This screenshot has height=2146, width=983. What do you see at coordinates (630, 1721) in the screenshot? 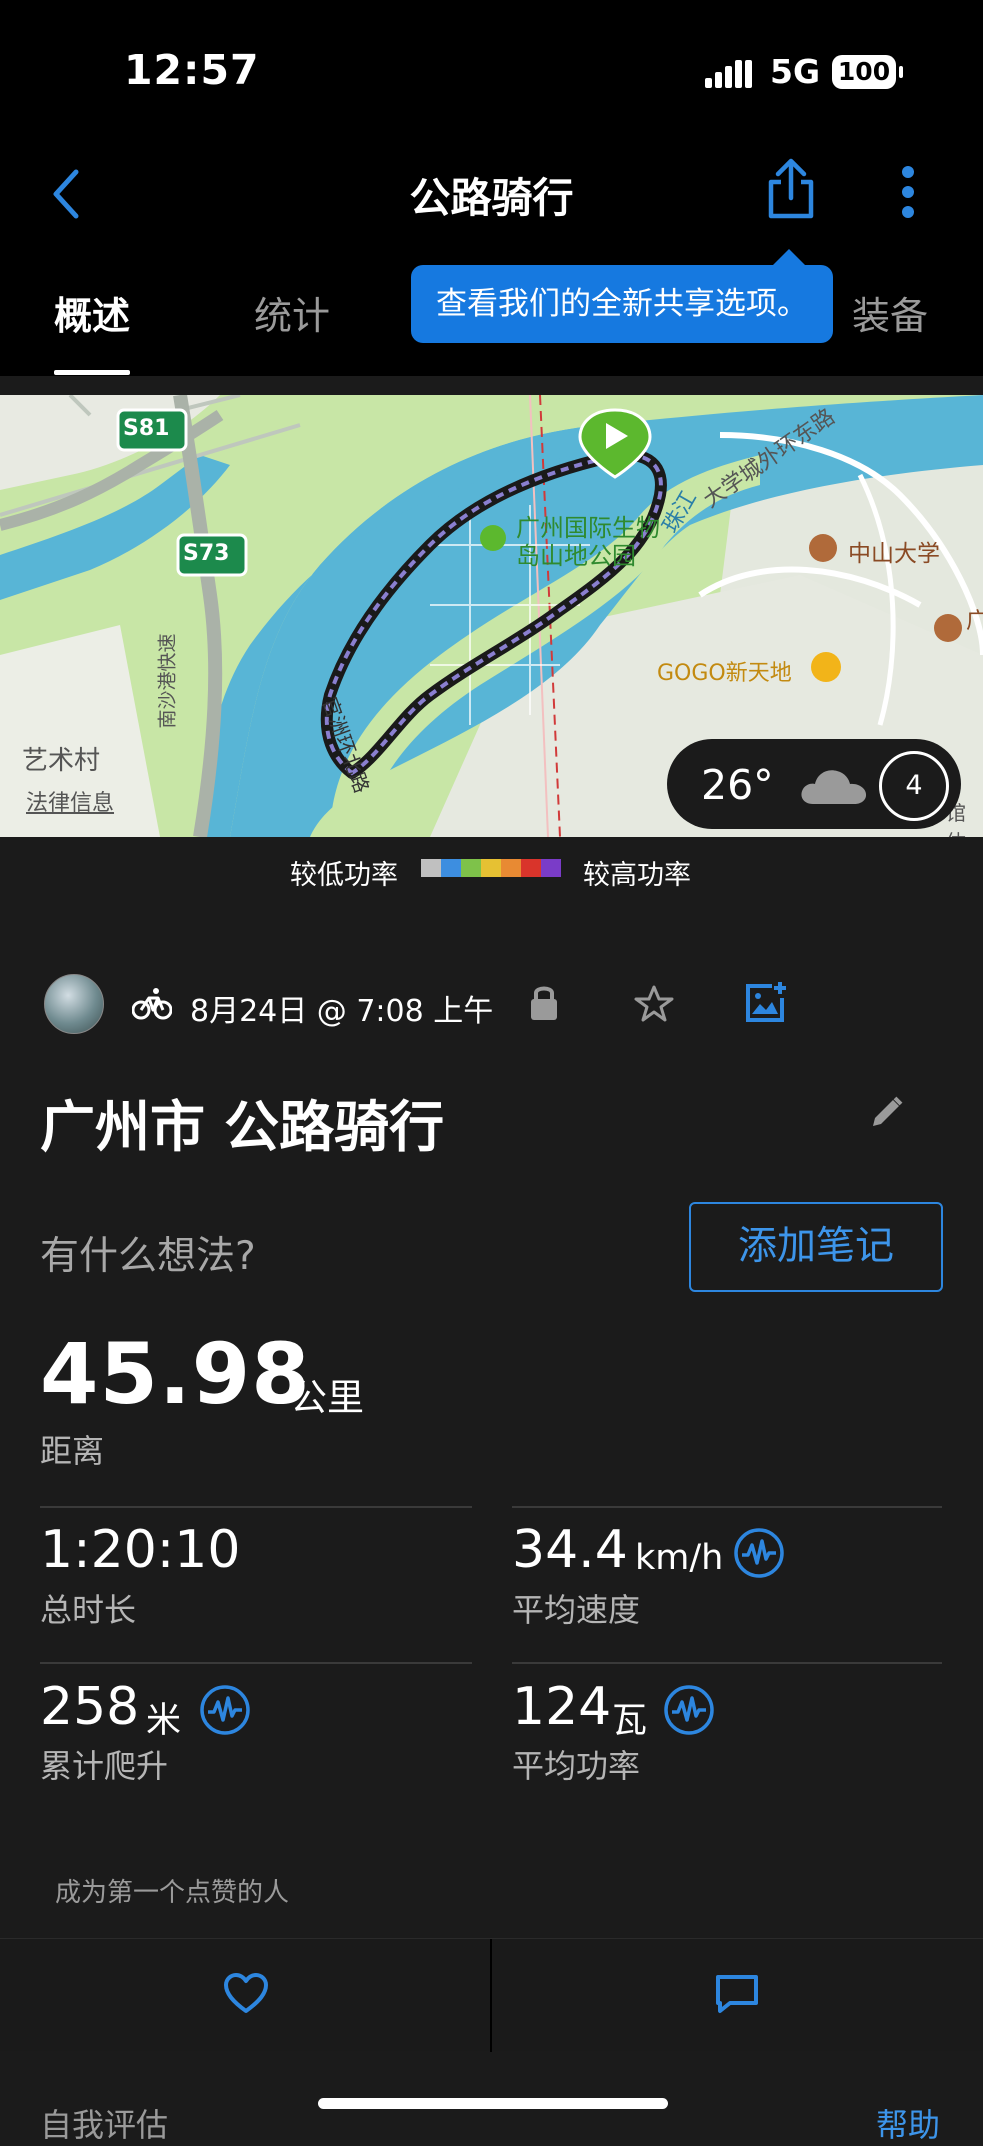
I see `power-unit: 瓦` at bounding box center [630, 1721].